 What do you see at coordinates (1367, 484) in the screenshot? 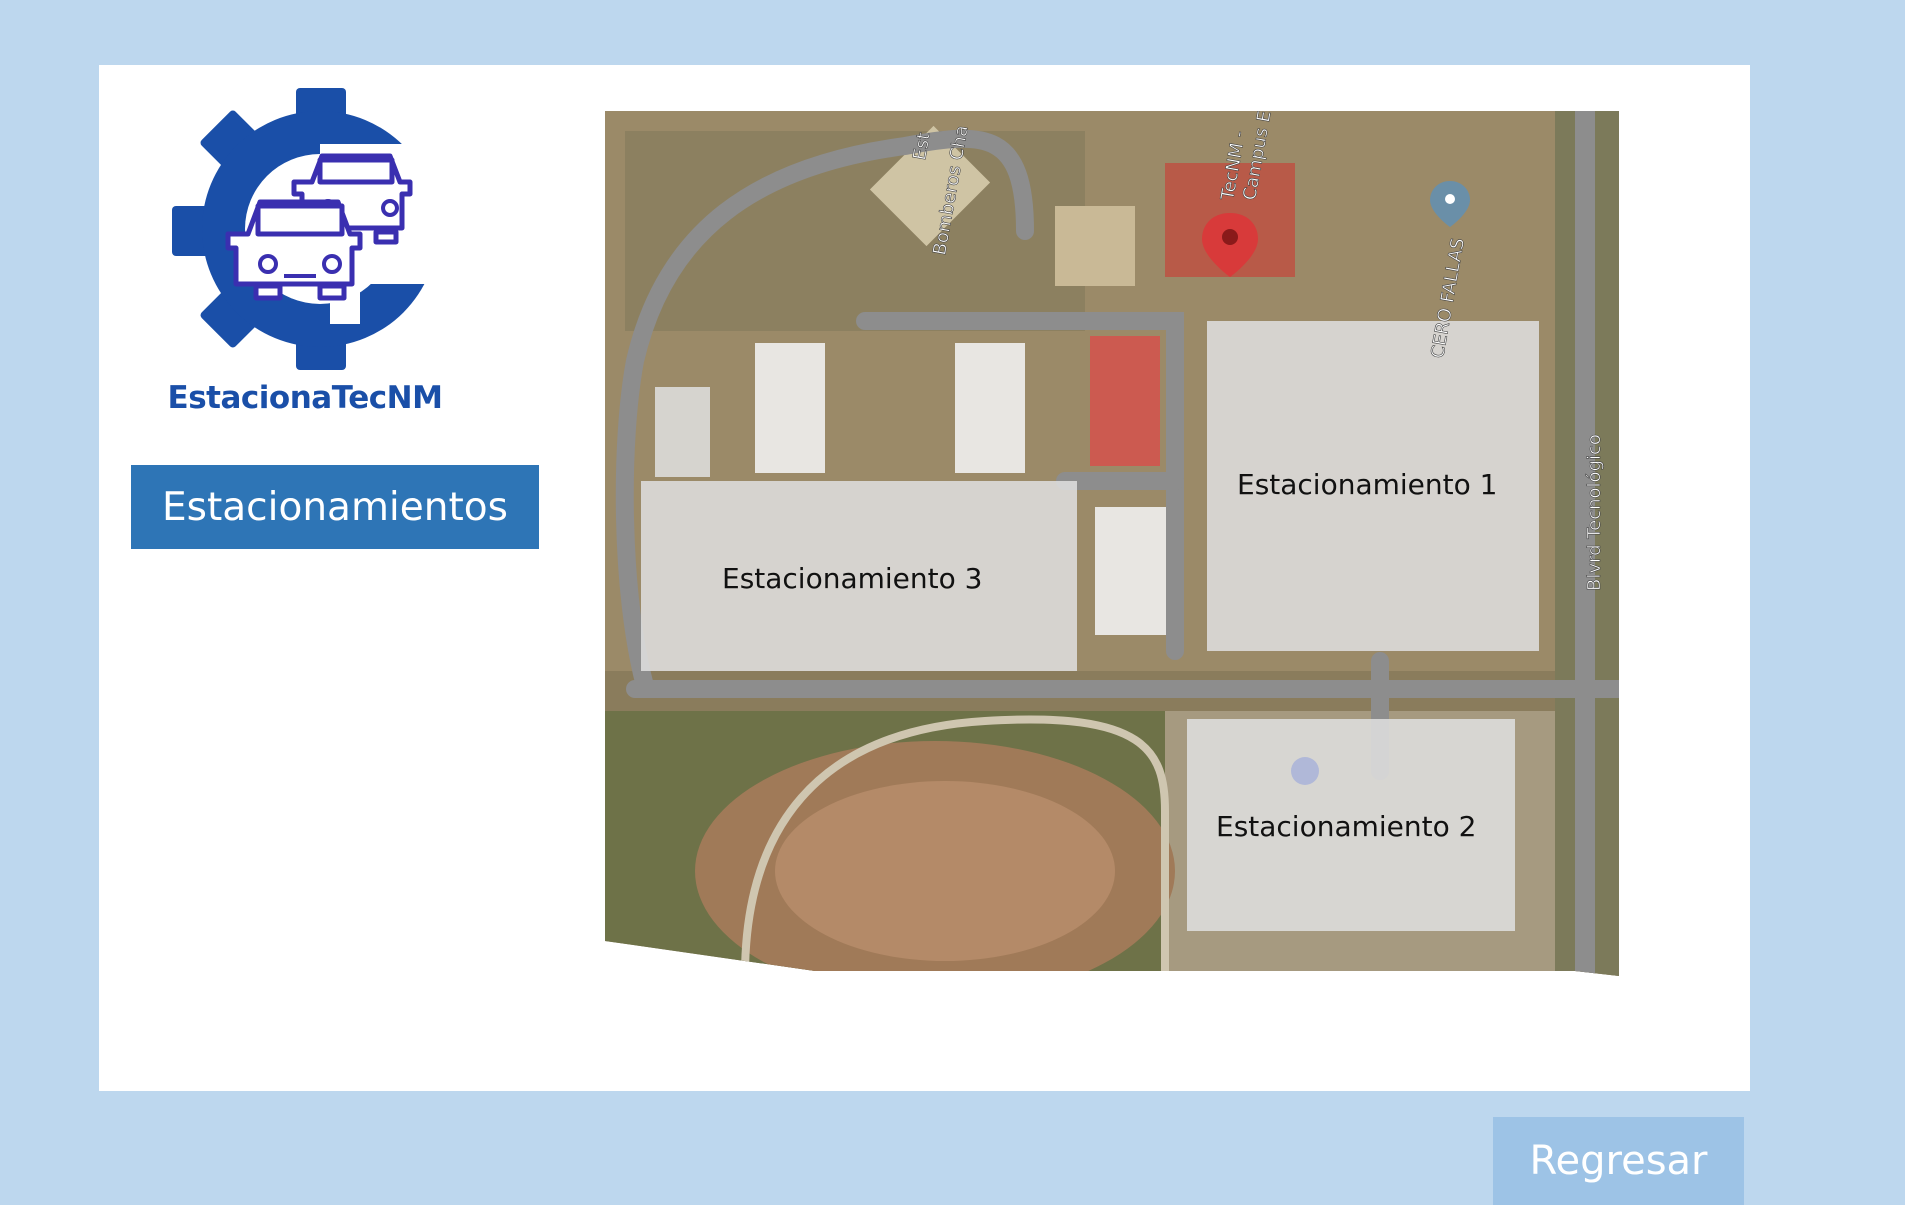
I see `lot-label-1: Estacionamiento 1` at bounding box center [1367, 484].